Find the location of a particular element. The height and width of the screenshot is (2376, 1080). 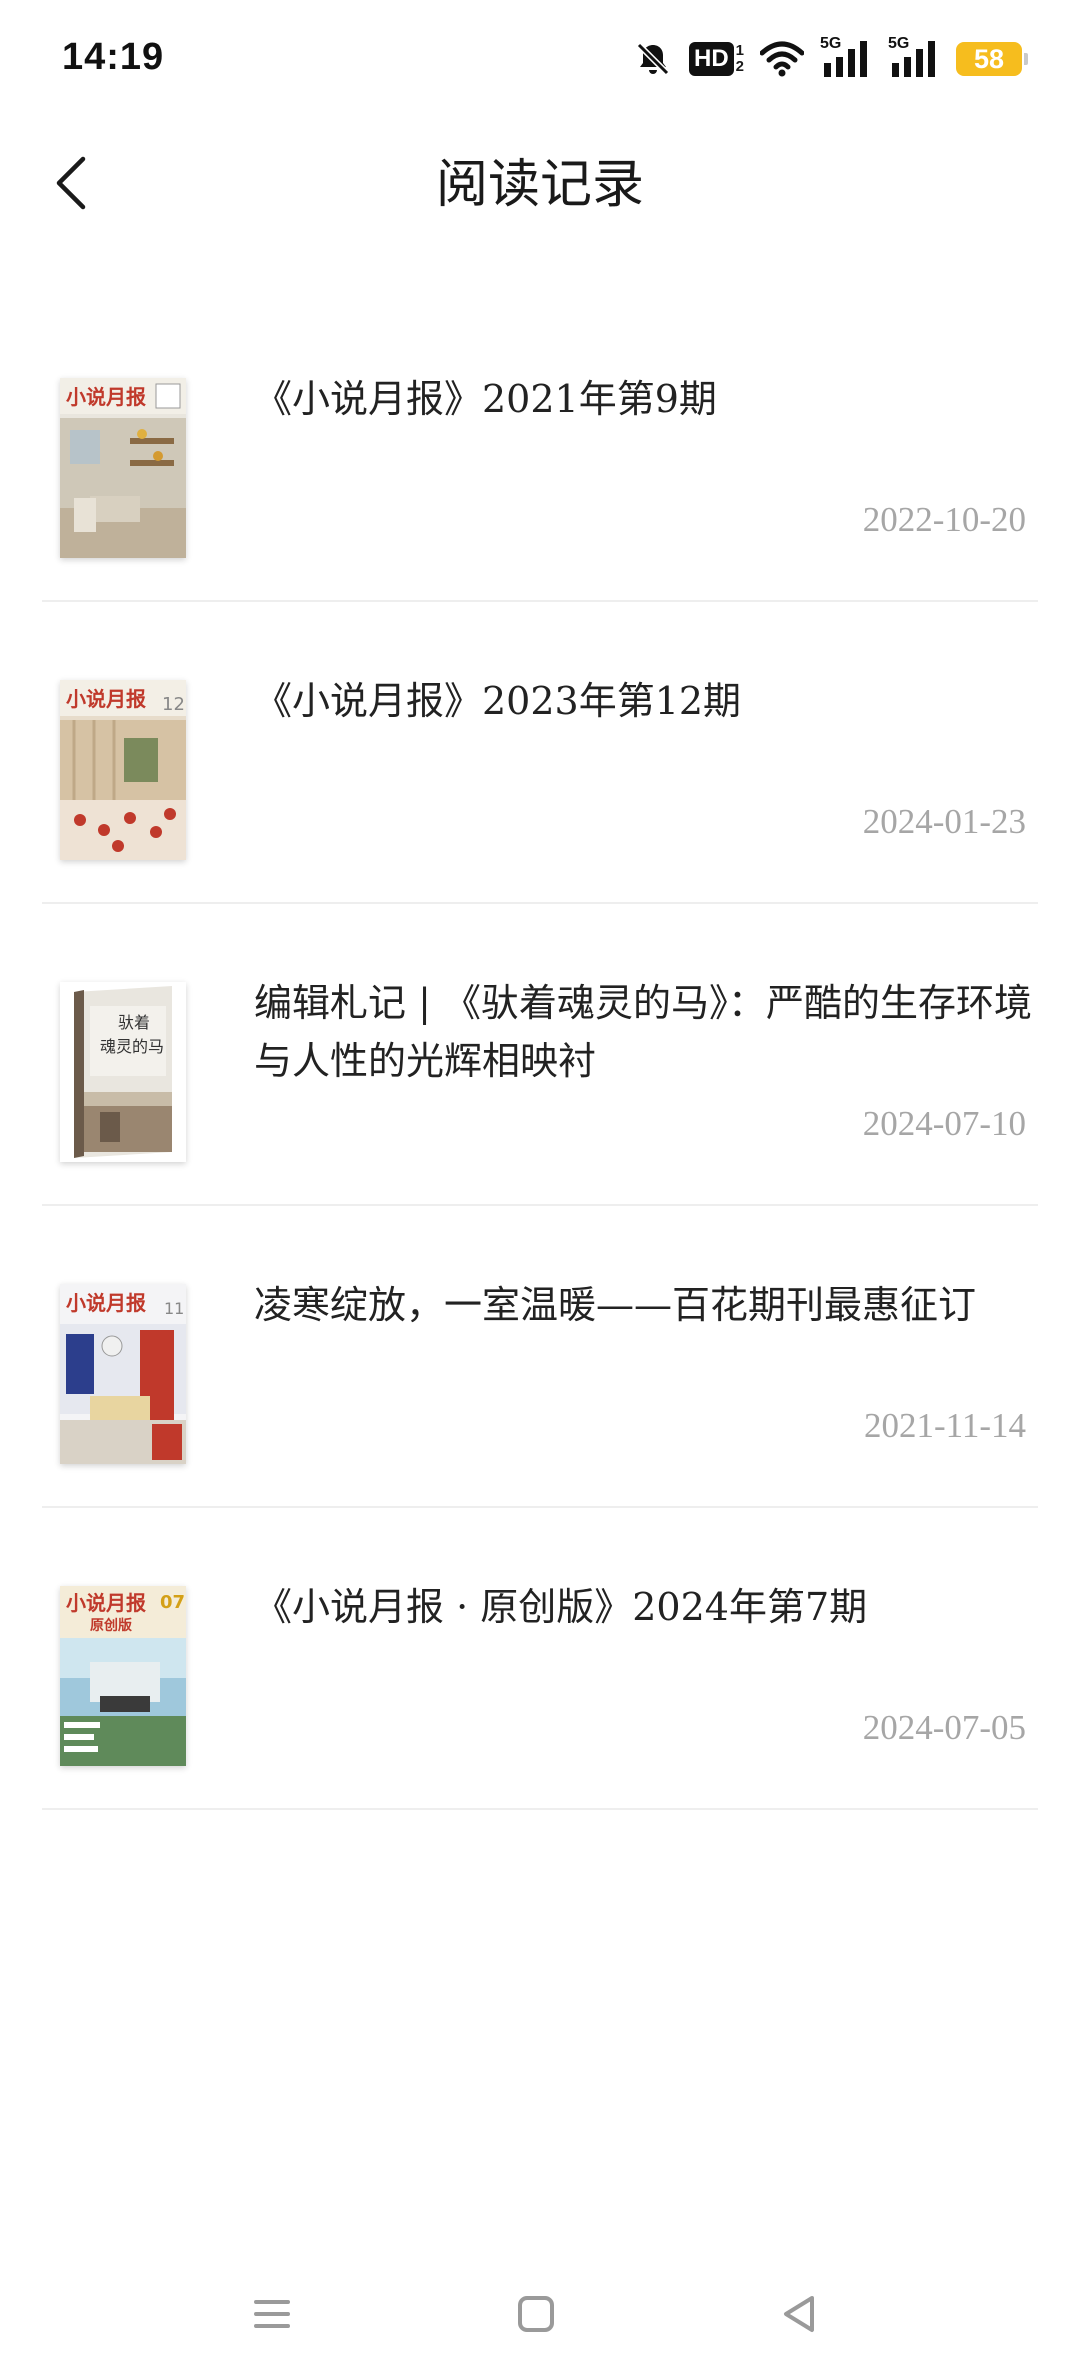

hd-label: HD is located at coordinates (711, 59).